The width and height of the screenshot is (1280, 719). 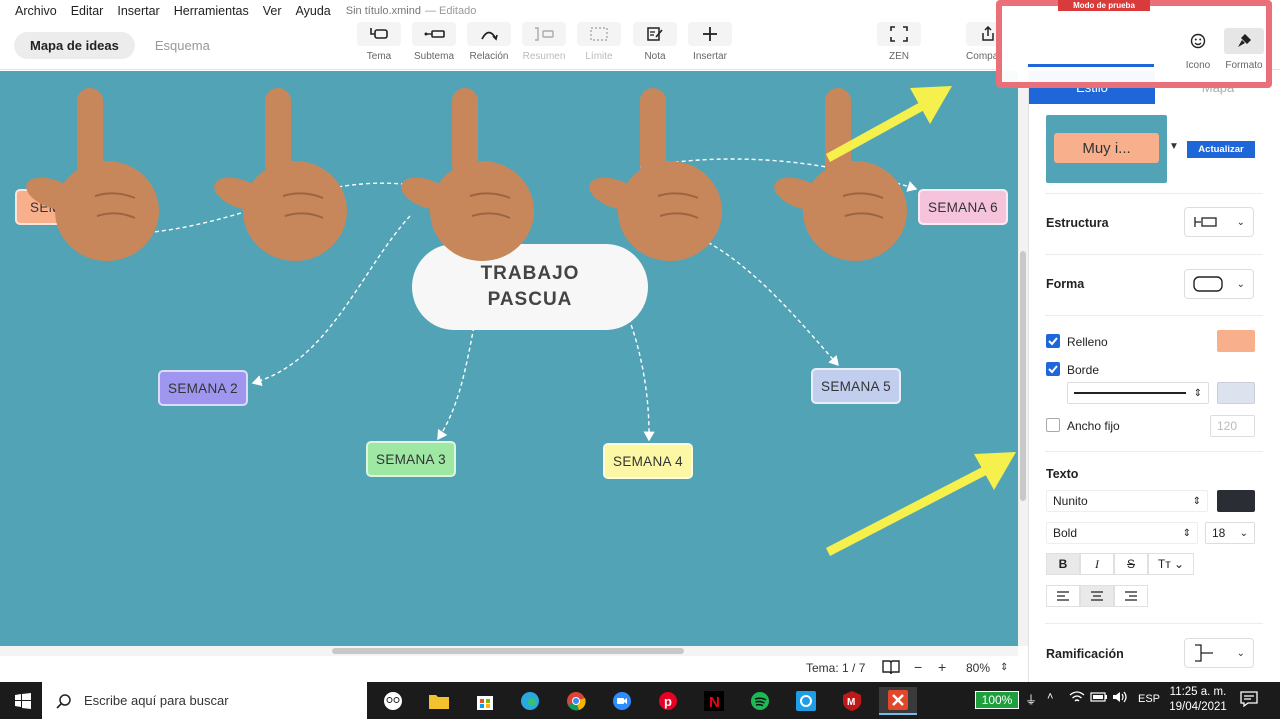 What do you see at coordinates (1232, 426) in the screenshot?
I see `ancho-fijo-input: 120` at bounding box center [1232, 426].